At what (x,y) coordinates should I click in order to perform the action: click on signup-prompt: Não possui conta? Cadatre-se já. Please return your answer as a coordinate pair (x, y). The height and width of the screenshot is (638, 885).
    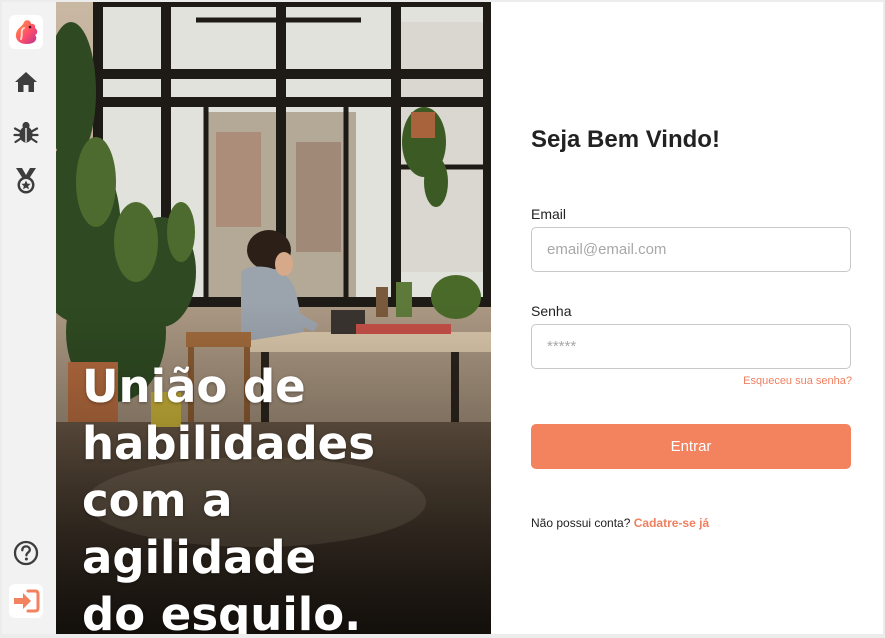
    Looking at the image, I should click on (620, 523).